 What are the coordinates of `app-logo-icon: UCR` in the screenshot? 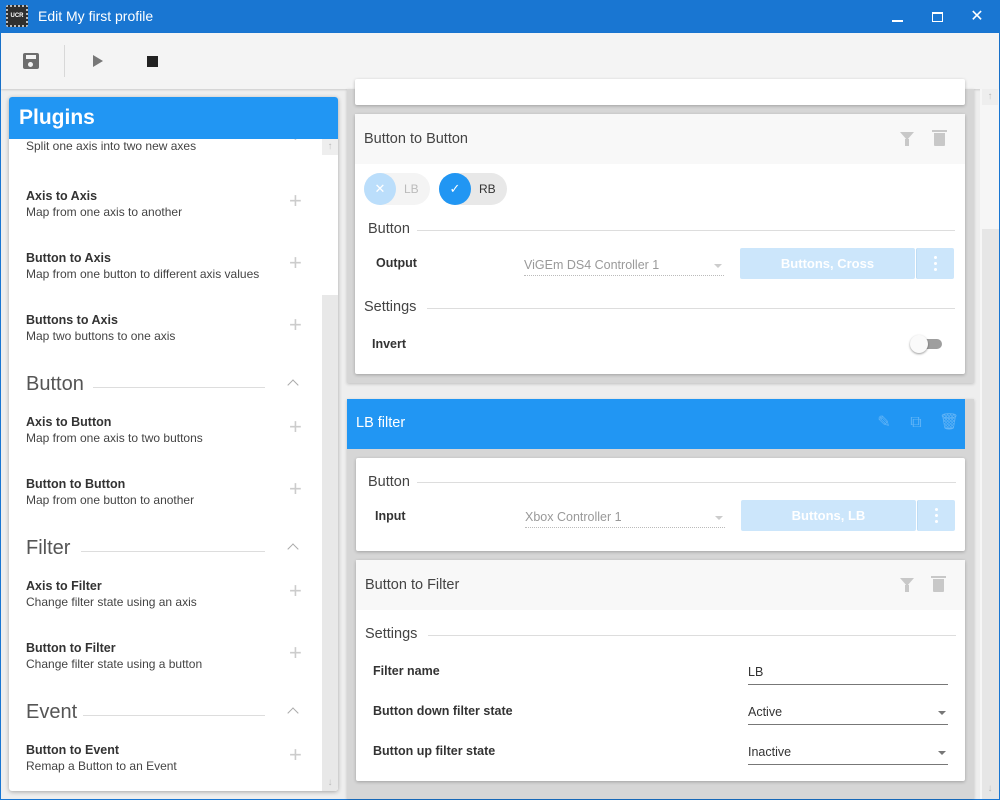 It's located at (17, 16).